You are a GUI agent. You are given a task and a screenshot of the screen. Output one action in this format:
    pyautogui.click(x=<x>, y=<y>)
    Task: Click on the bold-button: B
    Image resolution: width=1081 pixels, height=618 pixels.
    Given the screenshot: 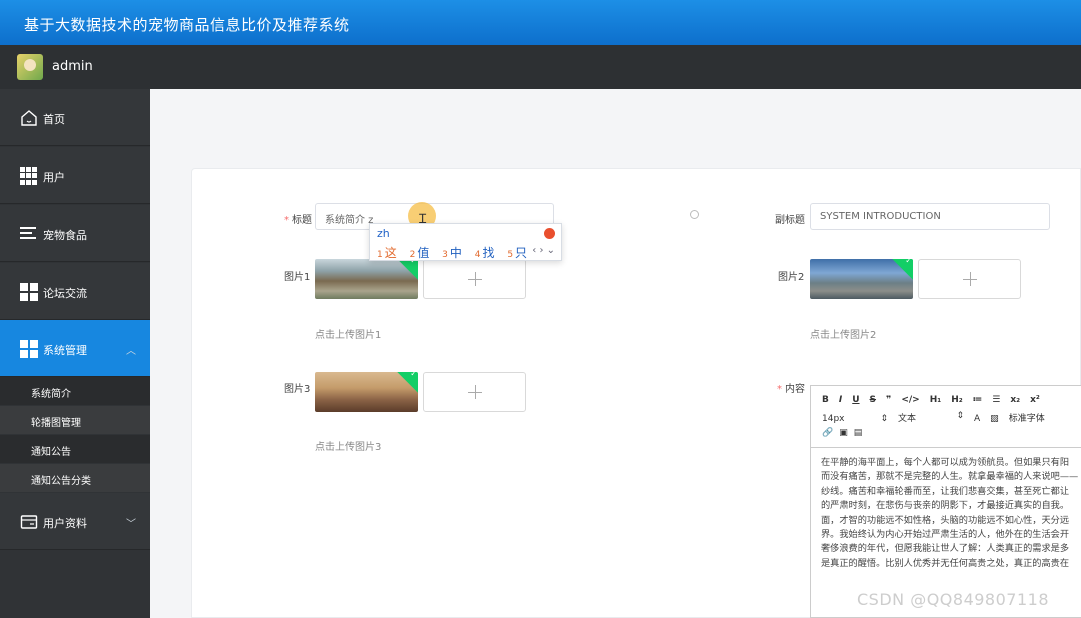 What is the action you would take?
    pyautogui.click(x=825, y=400)
    